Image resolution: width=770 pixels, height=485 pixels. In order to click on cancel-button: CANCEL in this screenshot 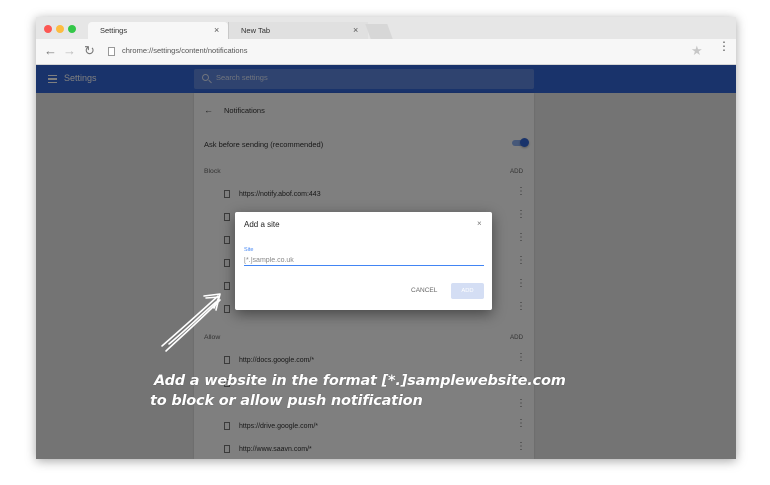, I will do `click(424, 290)`.